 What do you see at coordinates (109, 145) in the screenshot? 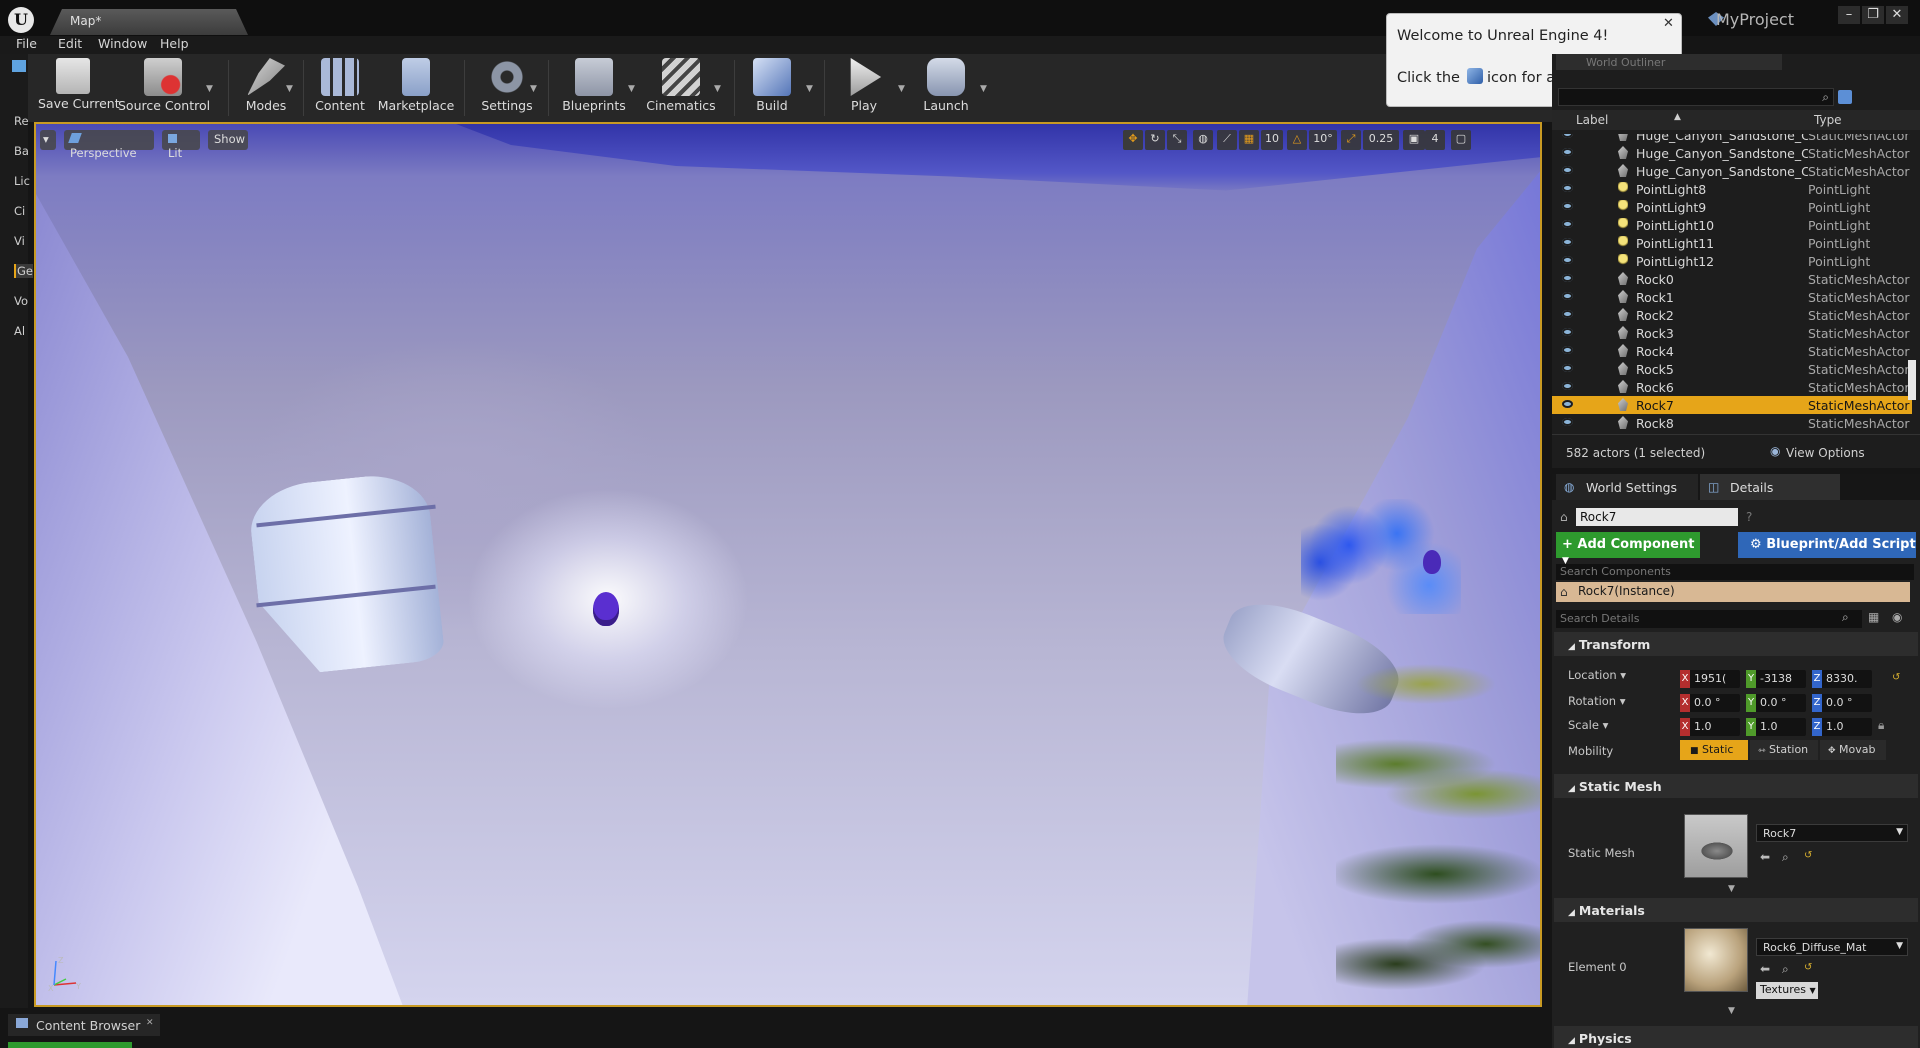
I see `perspective-button: Perspective` at bounding box center [109, 145].